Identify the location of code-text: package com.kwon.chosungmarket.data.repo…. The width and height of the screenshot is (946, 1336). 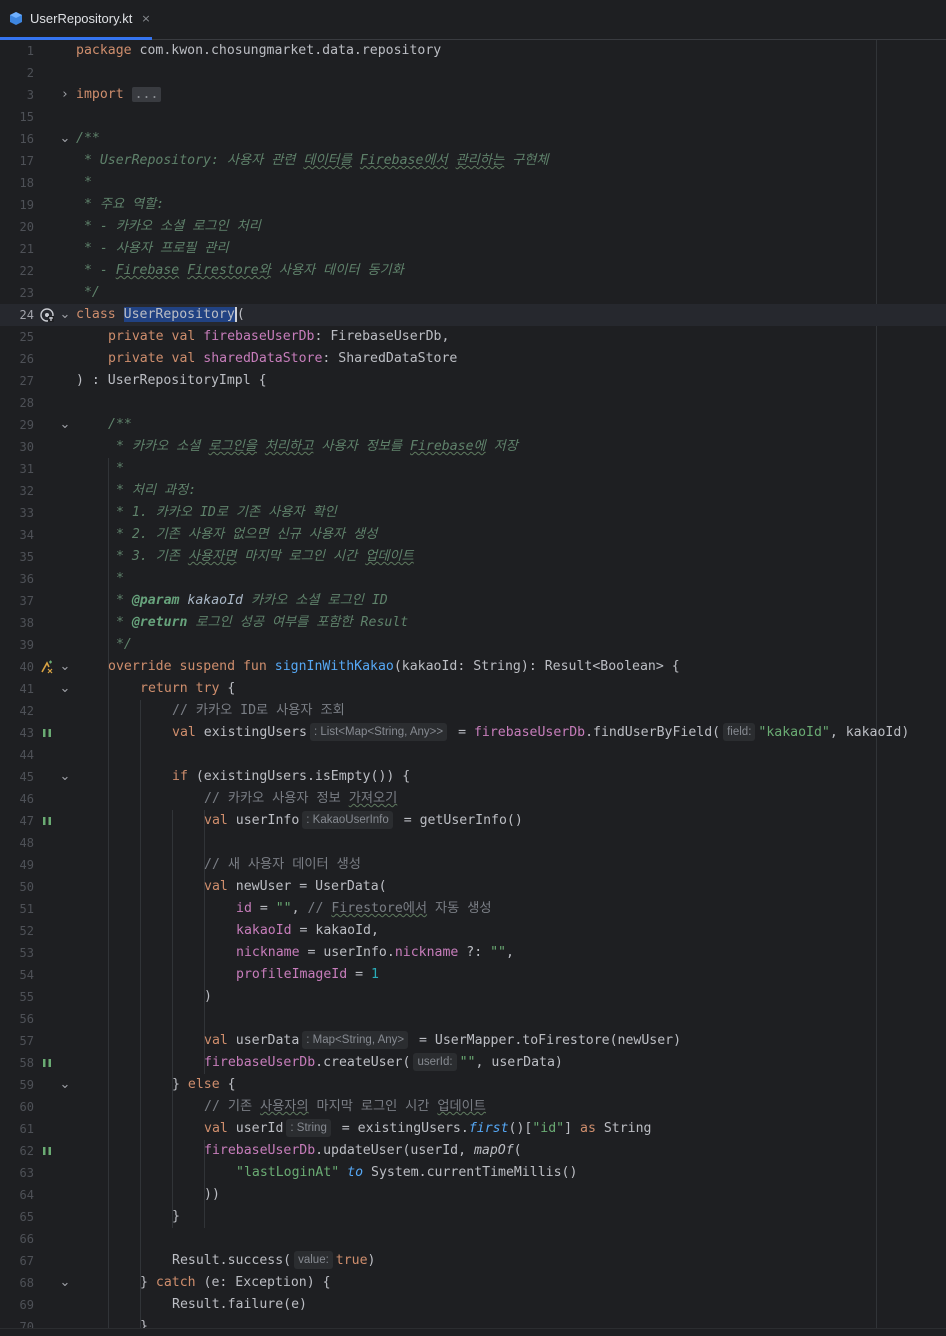
(259, 50).